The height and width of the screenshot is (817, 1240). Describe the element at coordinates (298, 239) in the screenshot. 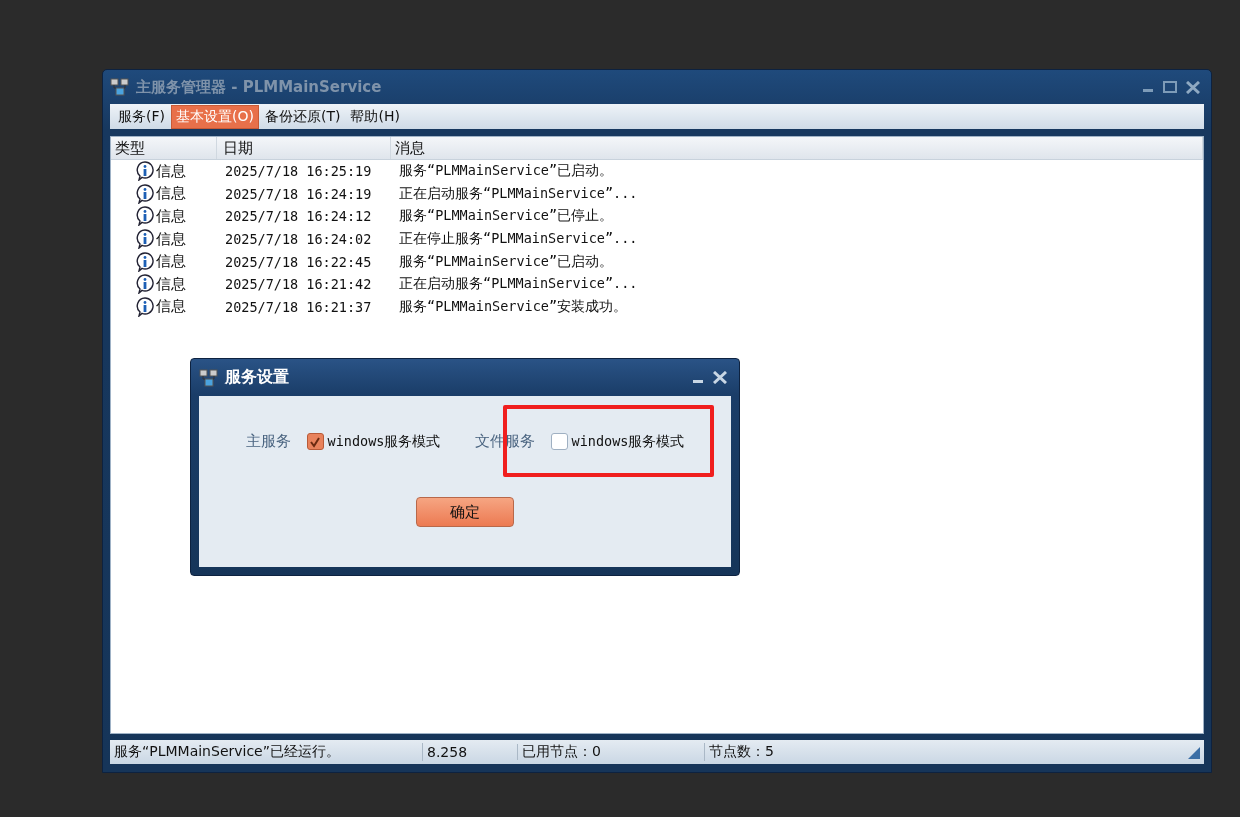

I see `date-cell-text: 2025/7/18 16:24:02` at that location.